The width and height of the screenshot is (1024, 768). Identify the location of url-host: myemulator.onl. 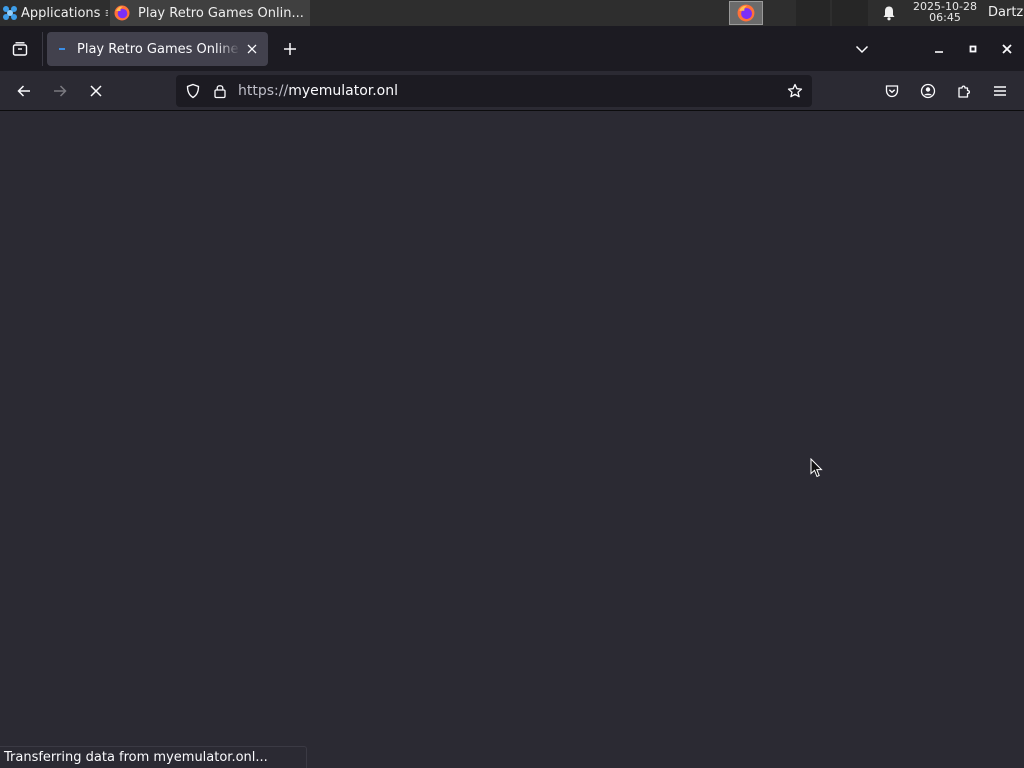
(343, 91).